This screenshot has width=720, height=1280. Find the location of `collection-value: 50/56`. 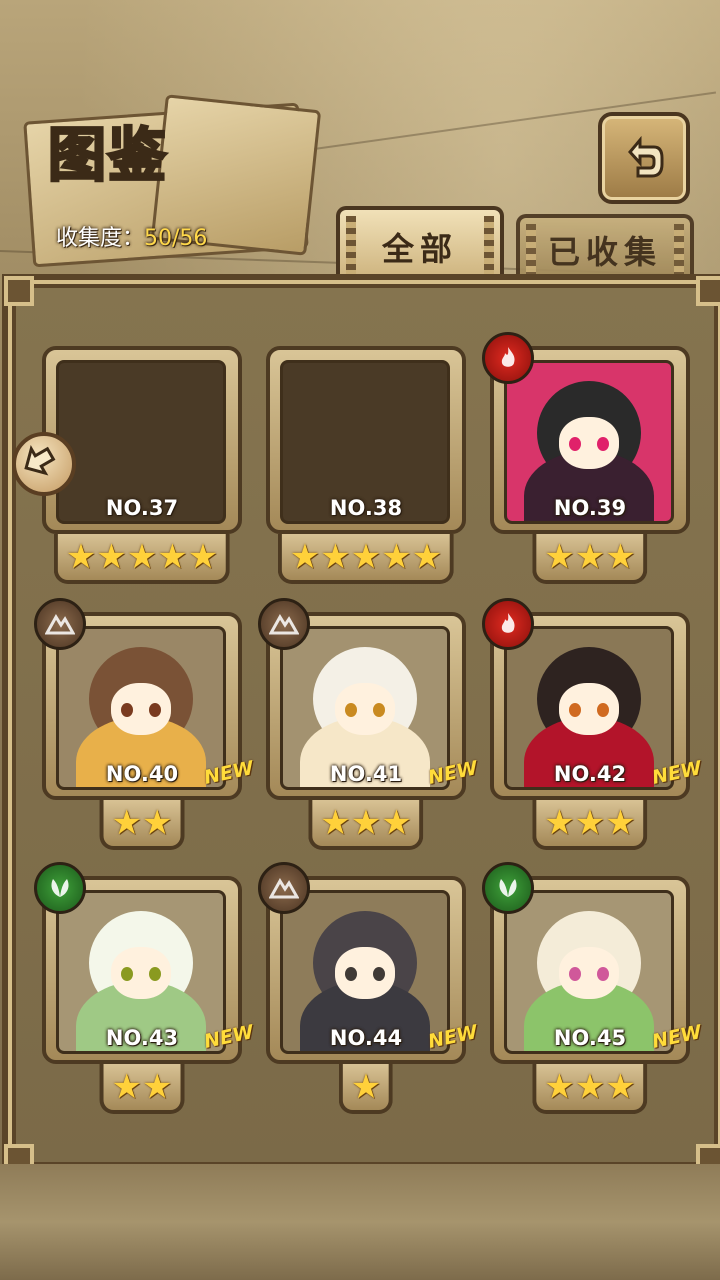

collection-value: 50/56 is located at coordinates (176, 238).